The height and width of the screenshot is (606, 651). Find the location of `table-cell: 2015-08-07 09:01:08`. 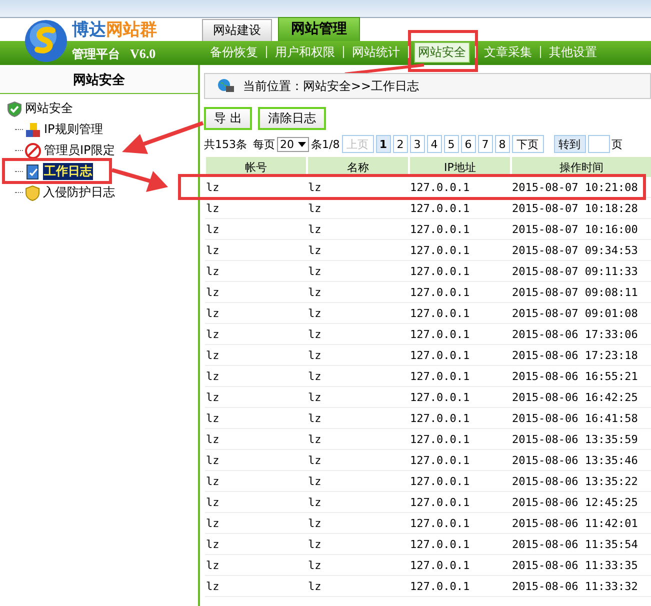

table-cell: 2015-08-07 09:01:08 is located at coordinates (581, 313).